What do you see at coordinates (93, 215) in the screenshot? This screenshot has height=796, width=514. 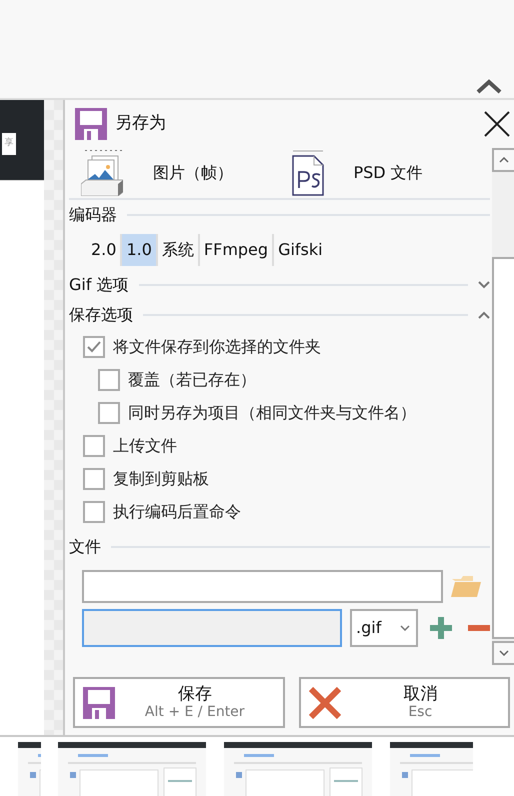 I see `section-header: 编码器` at bounding box center [93, 215].